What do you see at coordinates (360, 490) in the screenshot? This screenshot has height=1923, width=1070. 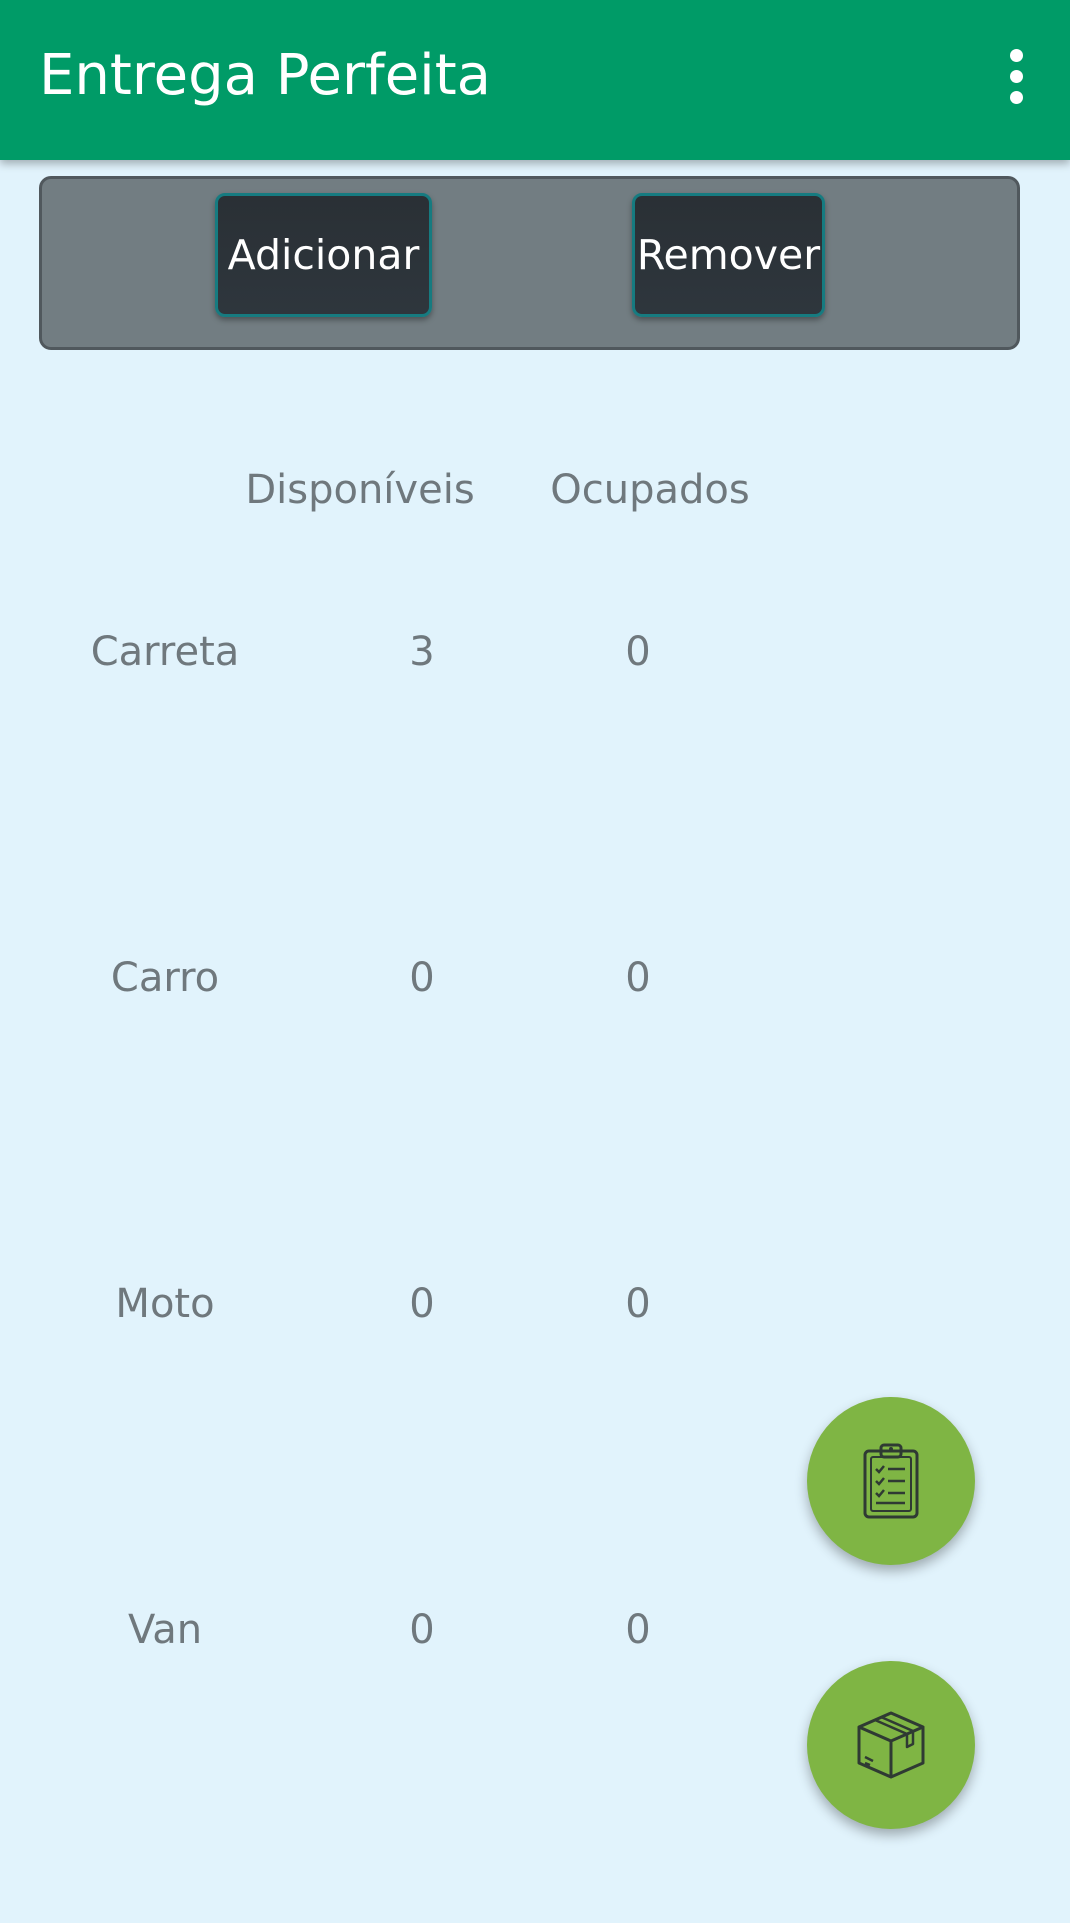 I see `header-available: Disponíveis` at bounding box center [360, 490].